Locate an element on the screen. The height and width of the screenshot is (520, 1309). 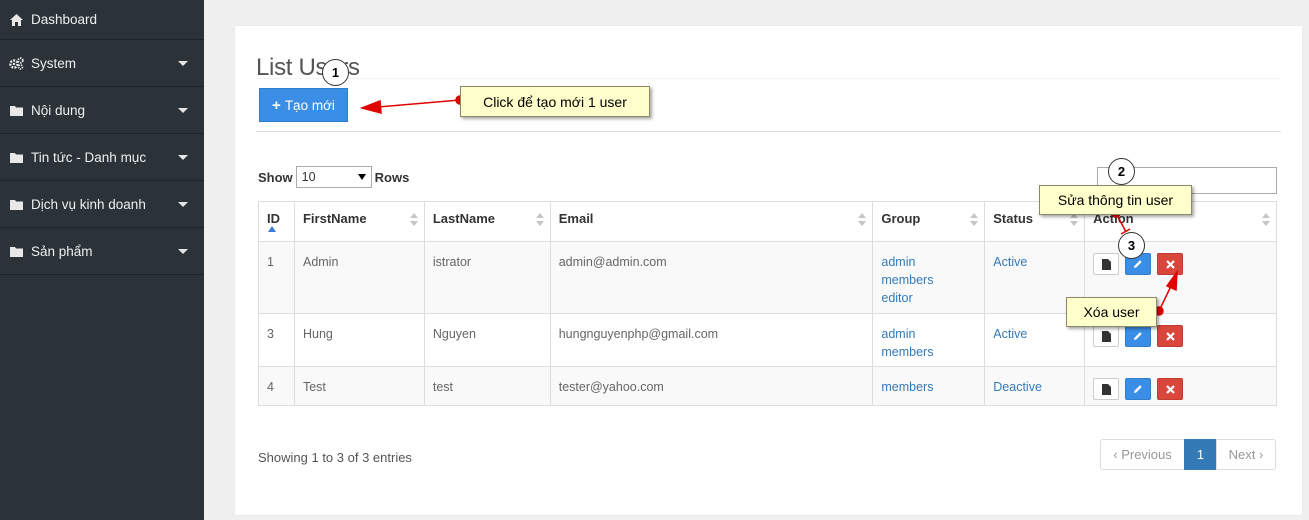
sidebar-item-label: Dashboard is located at coordinates (64, 19).